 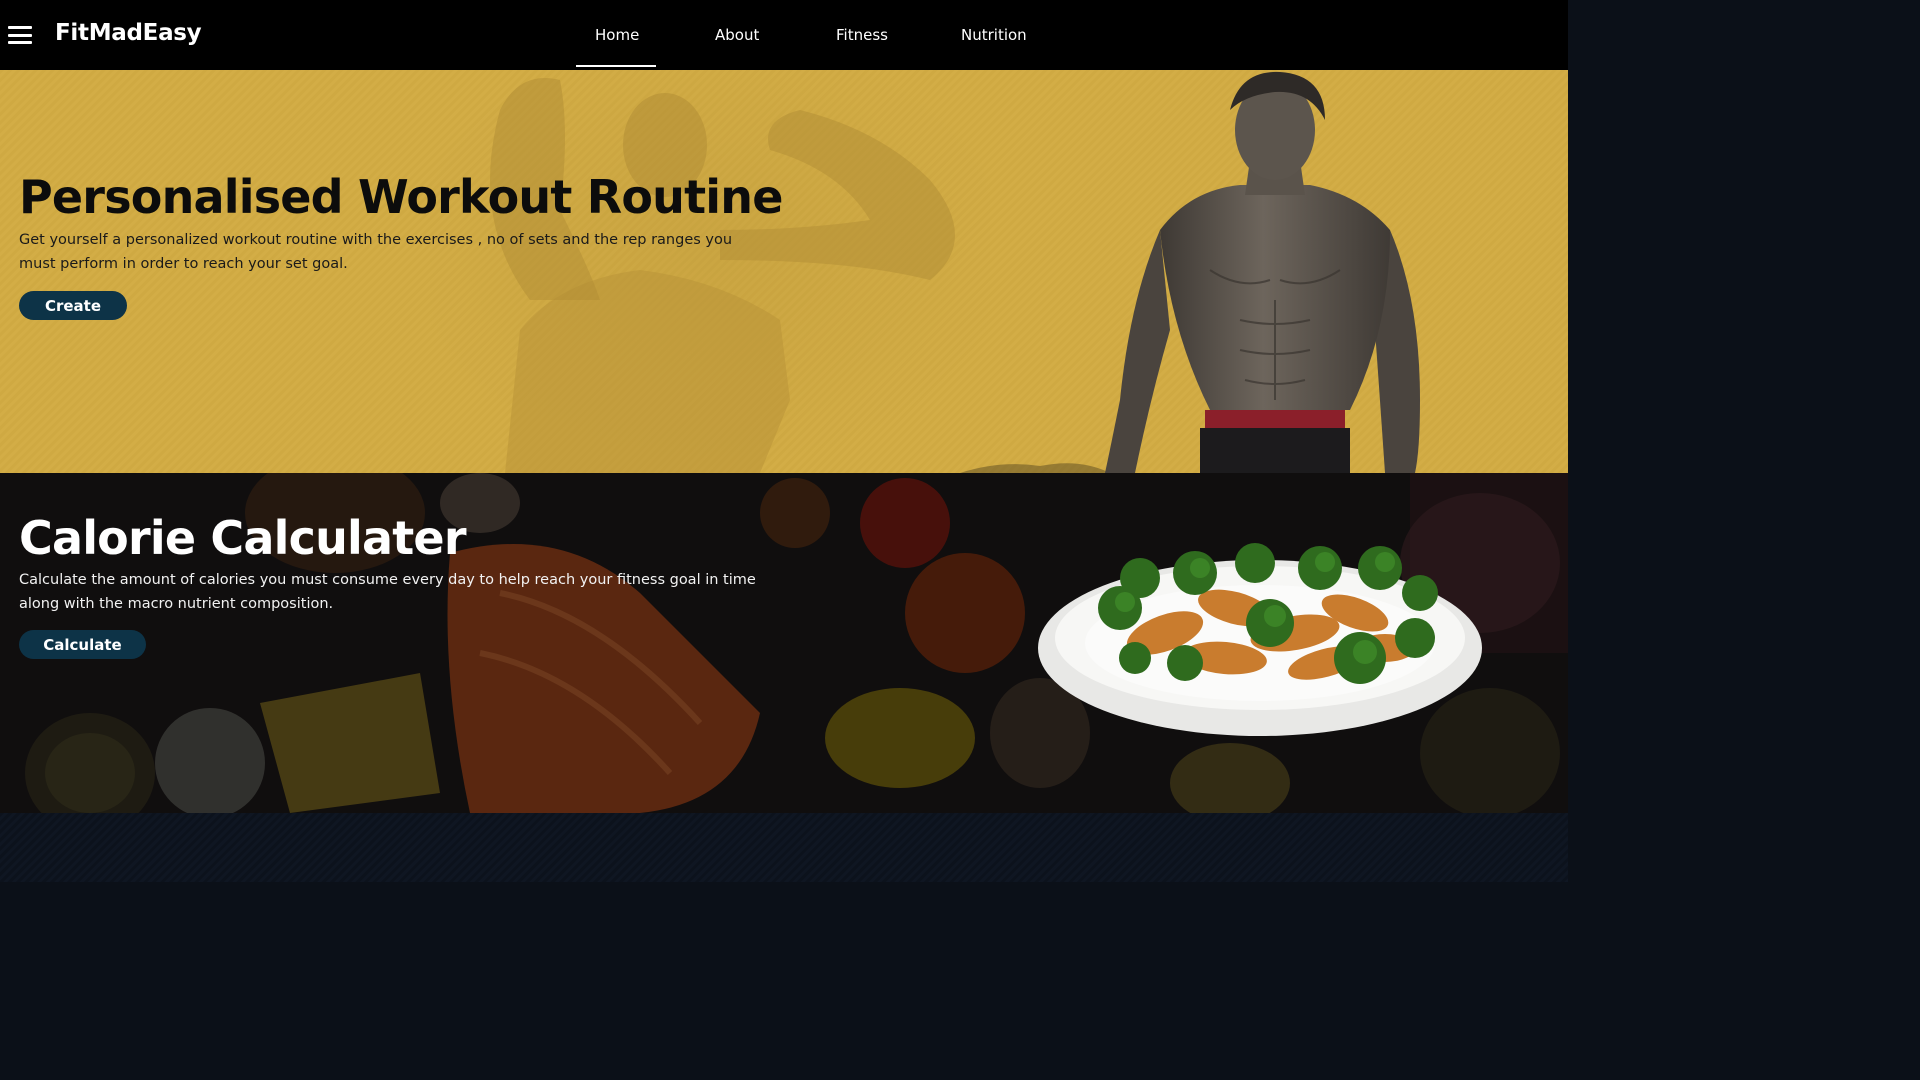 What do you see at coordinates (1262, 272) in the screenshot?
I see `fitness-model-image` at bounding box center [1262, 272].